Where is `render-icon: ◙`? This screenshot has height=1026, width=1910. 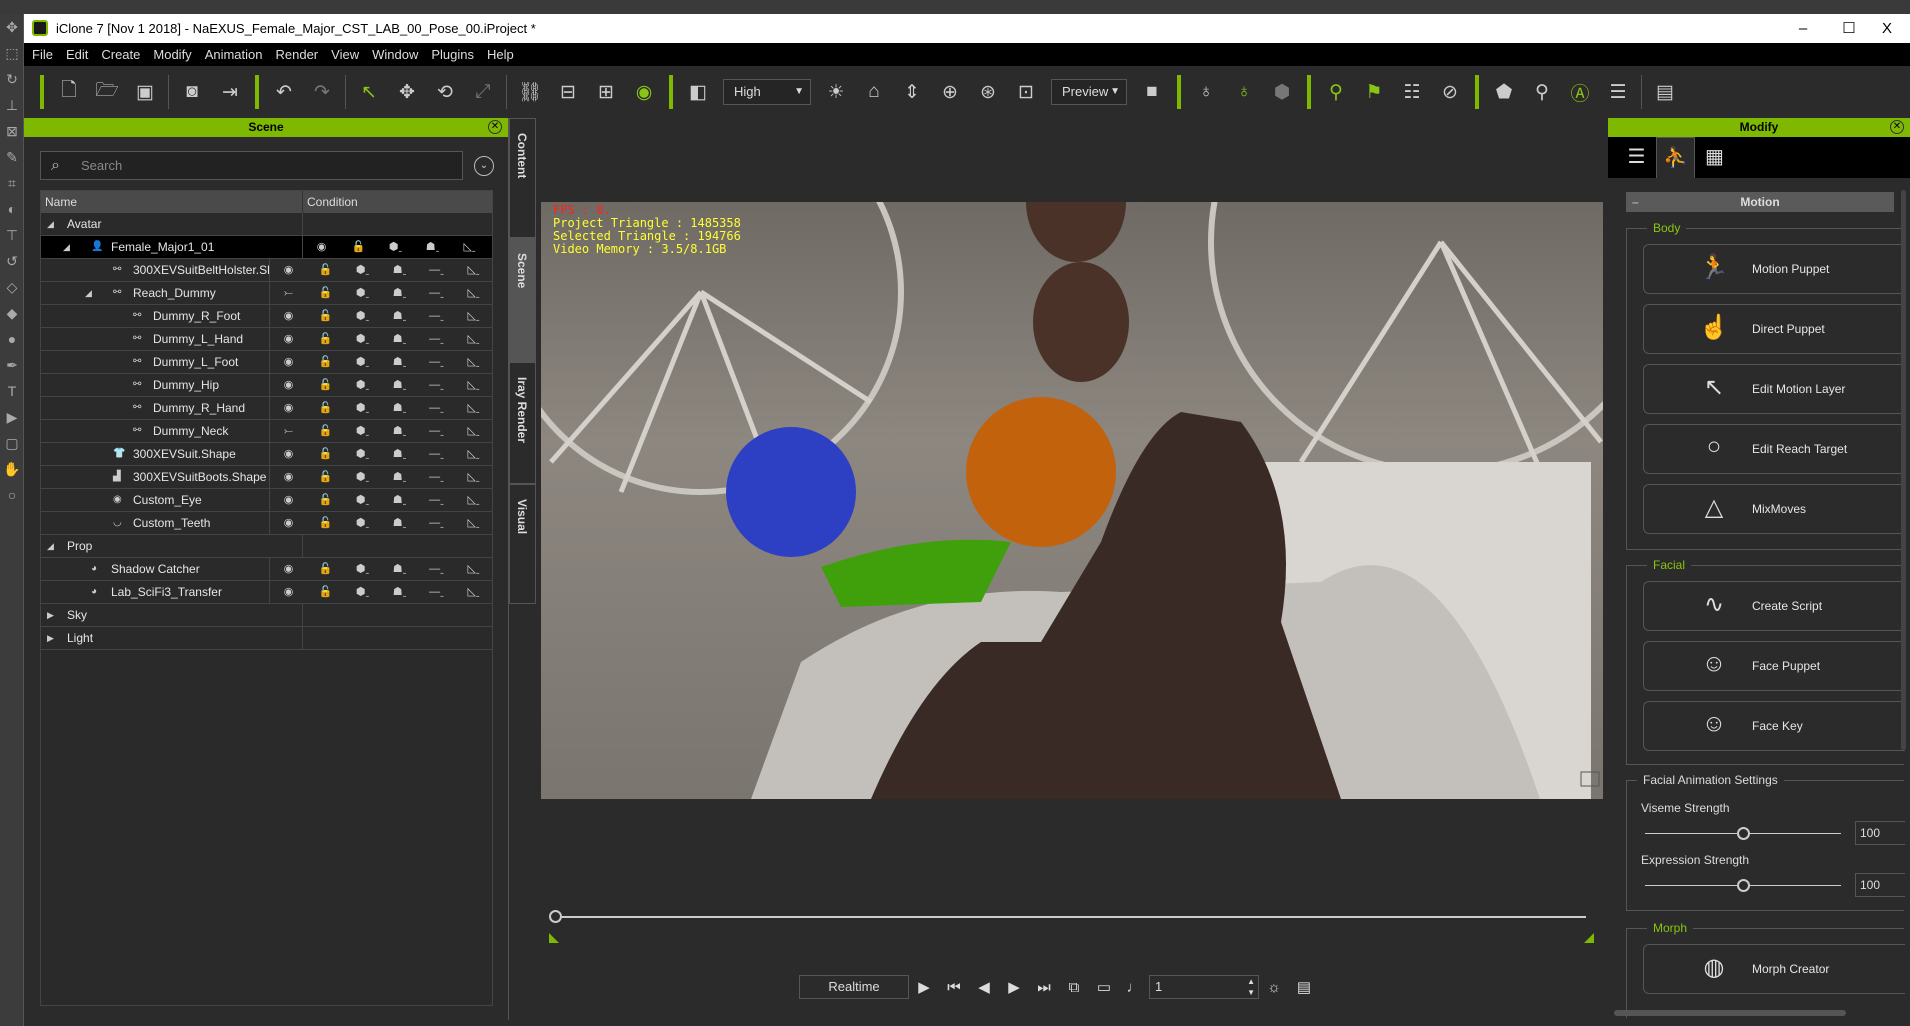 render-icon: ◙ is located at coordinates (192, 92).